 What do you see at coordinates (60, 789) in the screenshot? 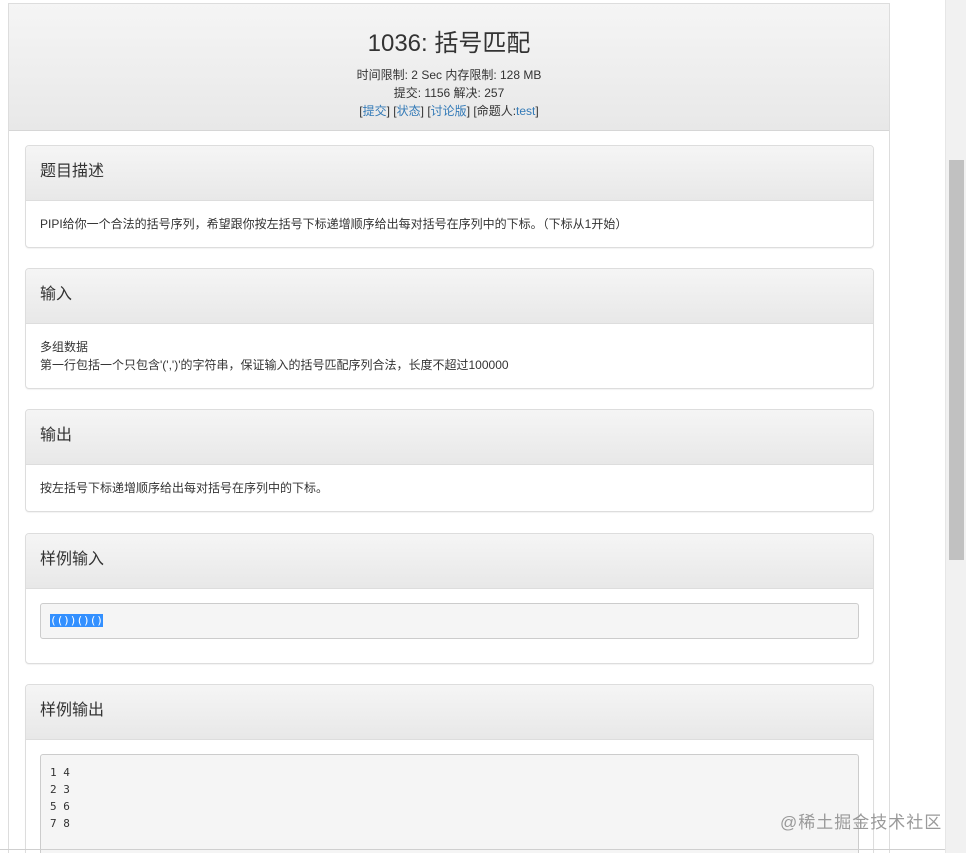
I see `output-line: 2 3` at bounding box center [60, 789].